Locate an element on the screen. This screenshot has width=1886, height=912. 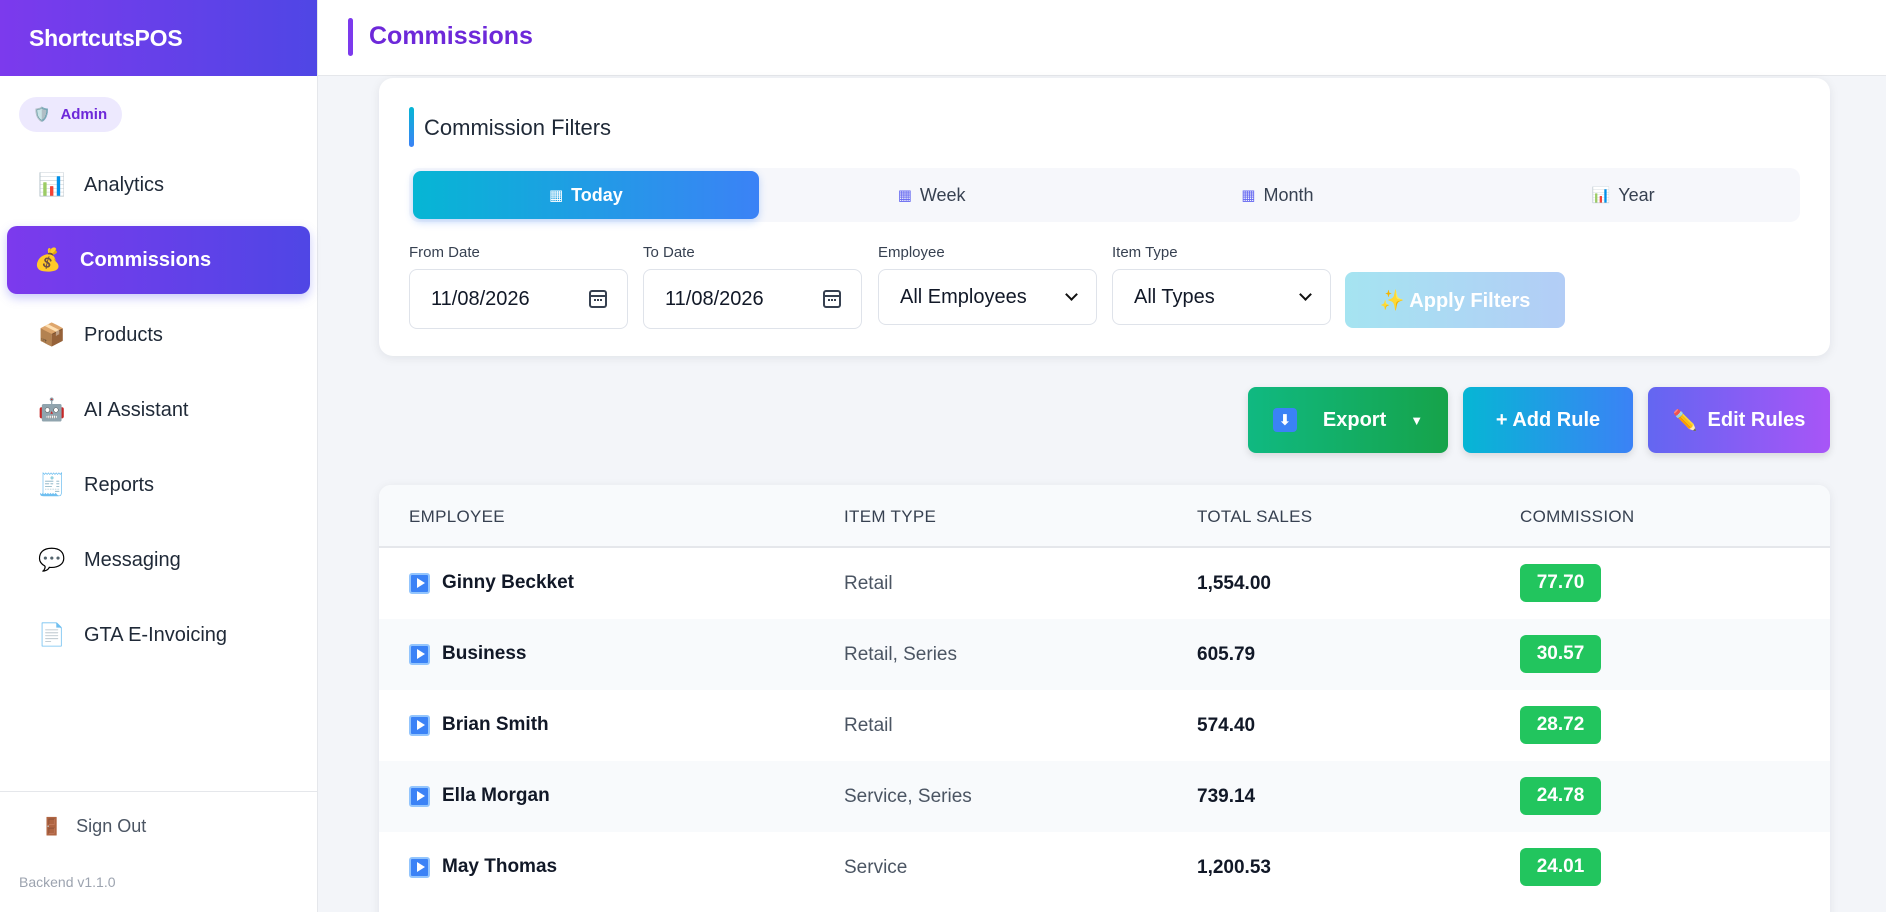
column-header-item-type: ITEM TYPE is located at coordinates (890, 517).